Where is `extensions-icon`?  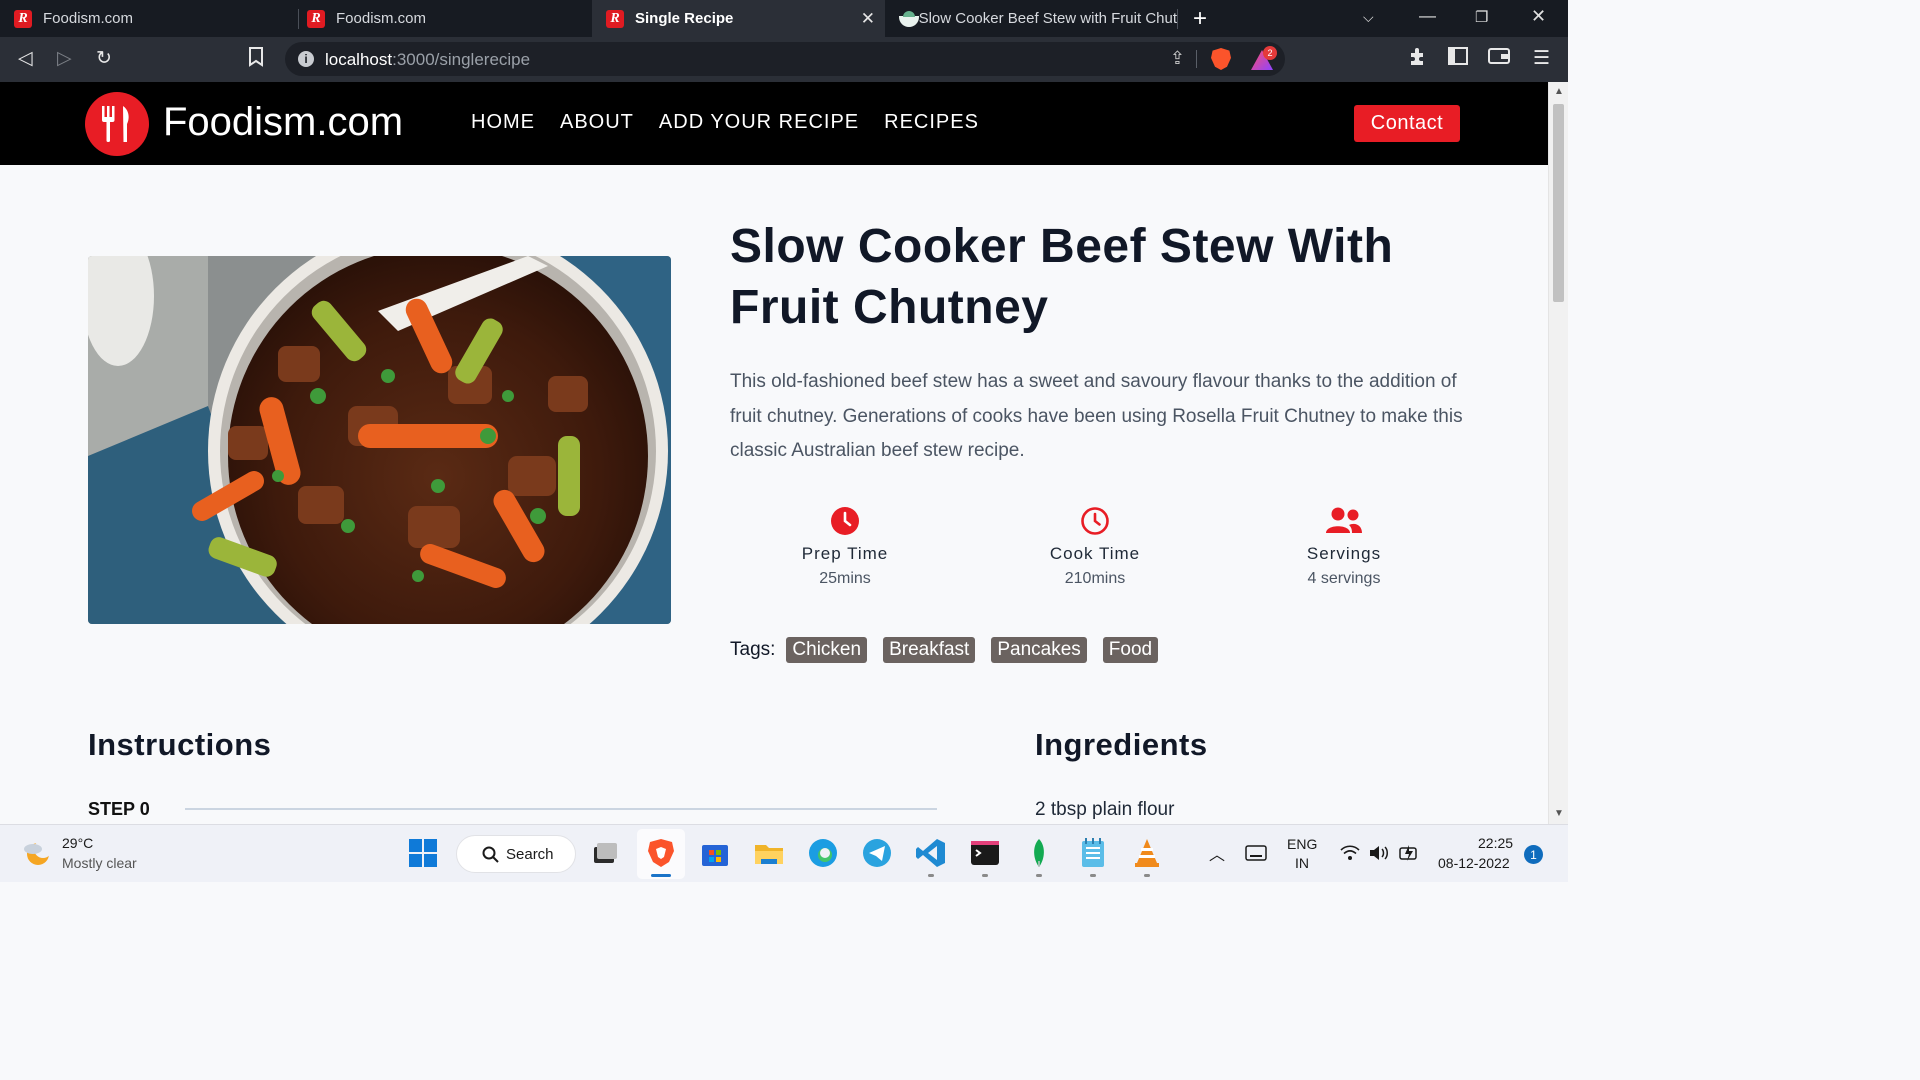 extensions-icon is located at coordinates (1418, 60).